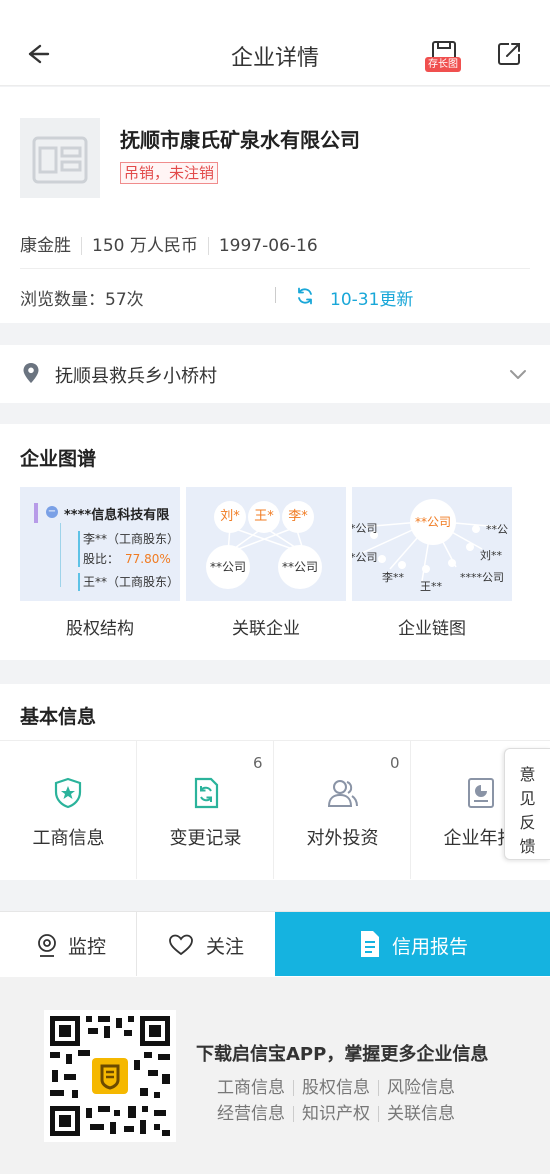 Image resolution: width=550 pixels, height=1174 pixels. Describe the element at coordinates (433, 522) in the screenshot. I see `center-node: **公司` at that location.